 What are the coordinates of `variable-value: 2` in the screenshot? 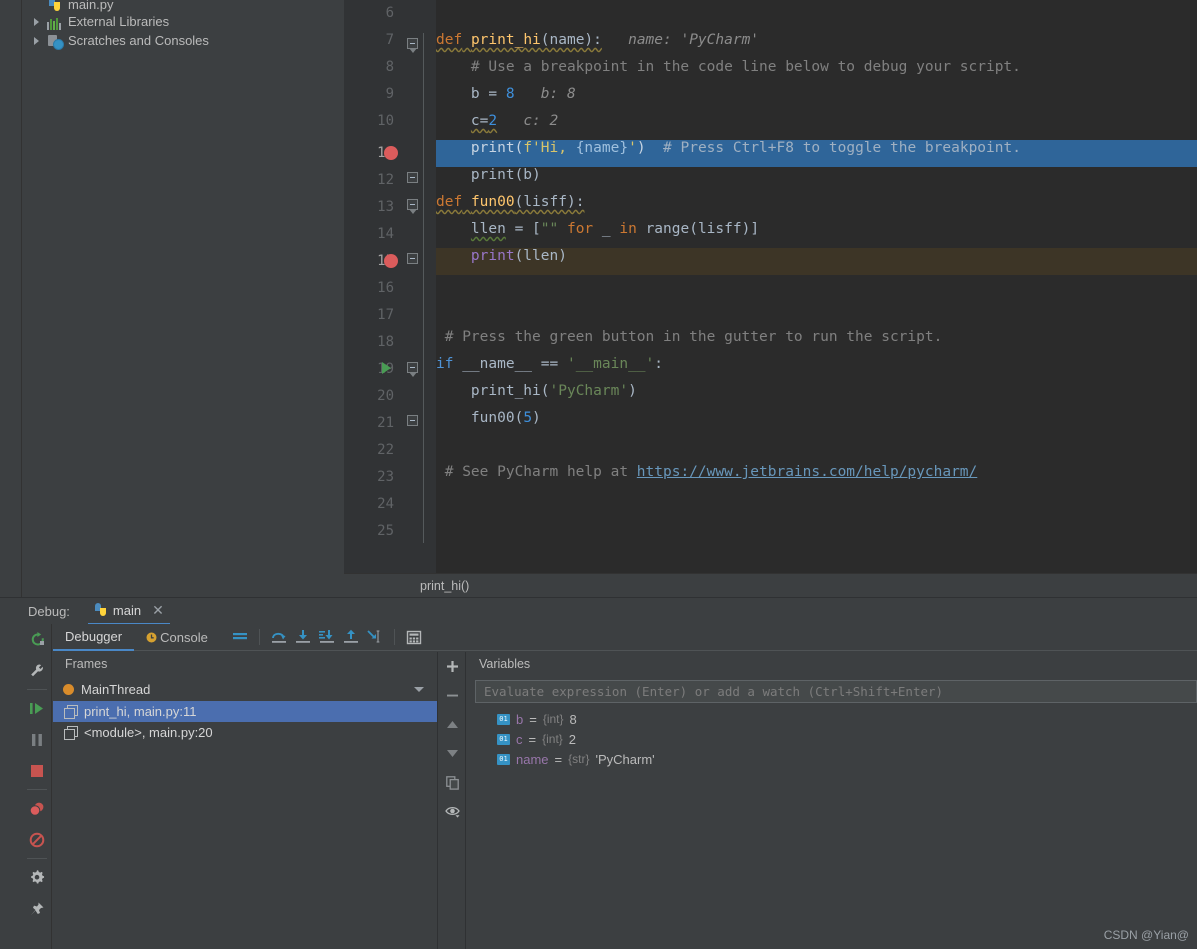 It's located at (572, 739).